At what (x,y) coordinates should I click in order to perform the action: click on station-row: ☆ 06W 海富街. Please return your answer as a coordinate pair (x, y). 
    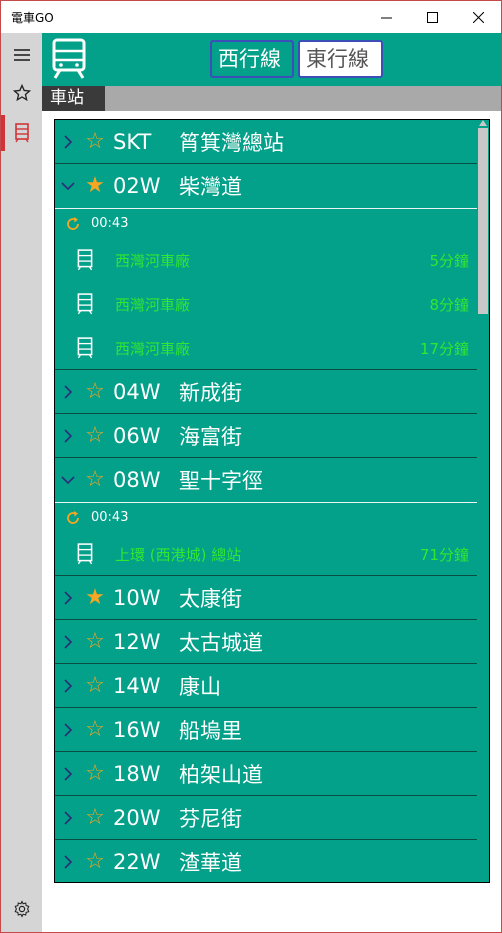
    Looking at the image, I should click on (266, 436).